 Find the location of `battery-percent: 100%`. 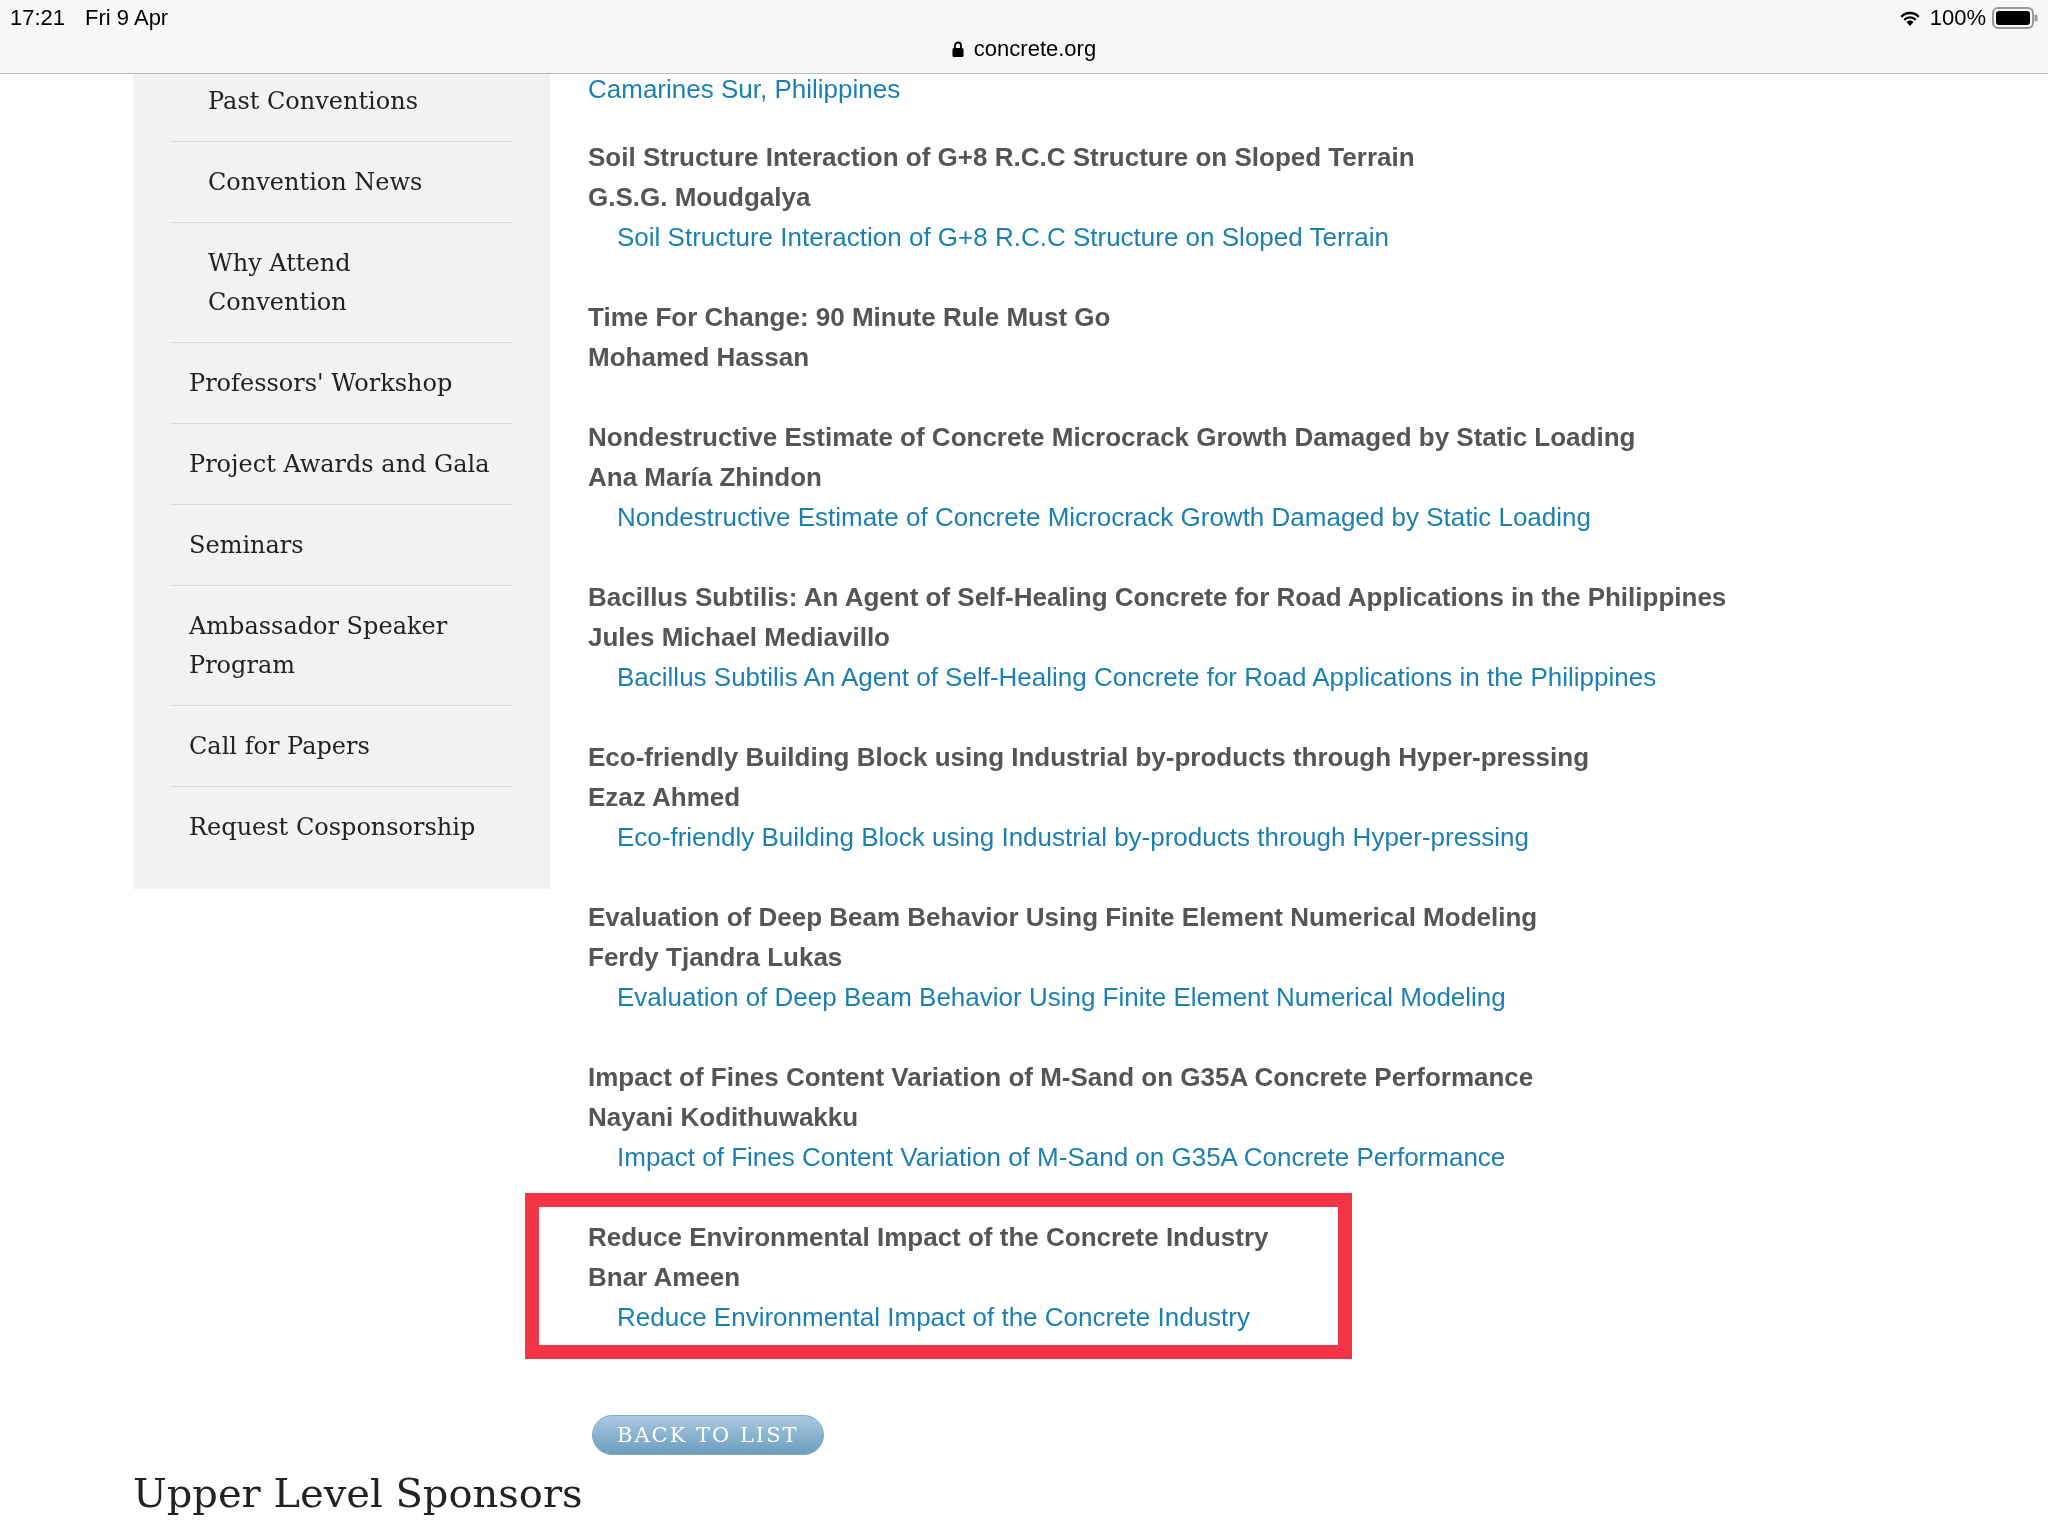

battery-percent: 100% is located at coordinates (1957, 18).